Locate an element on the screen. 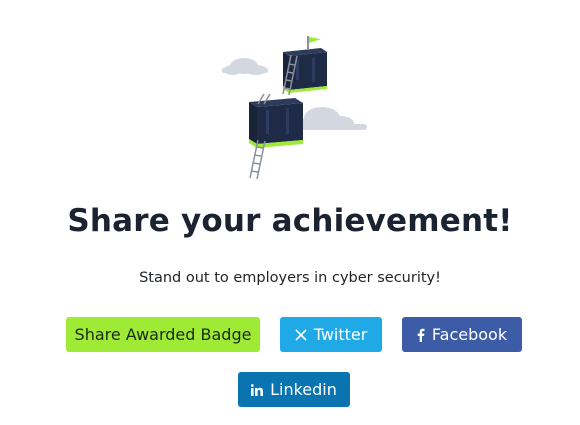  facebook-icon is located at coordinates (421, 335).